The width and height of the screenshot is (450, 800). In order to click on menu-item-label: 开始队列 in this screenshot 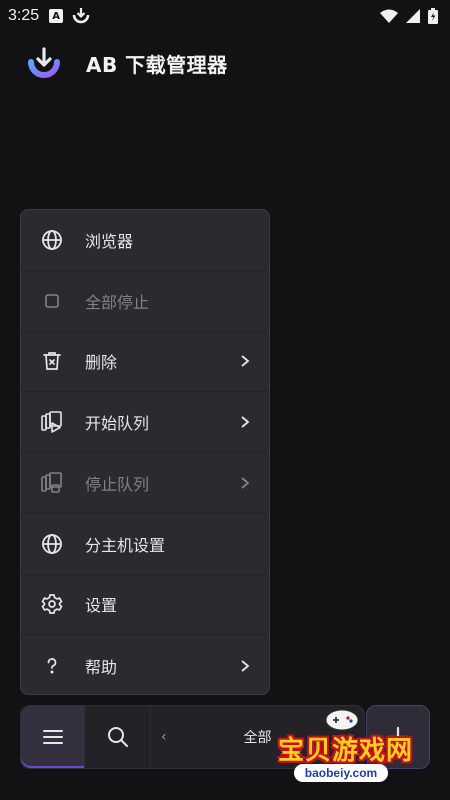, I will do `click(117, 424)`.